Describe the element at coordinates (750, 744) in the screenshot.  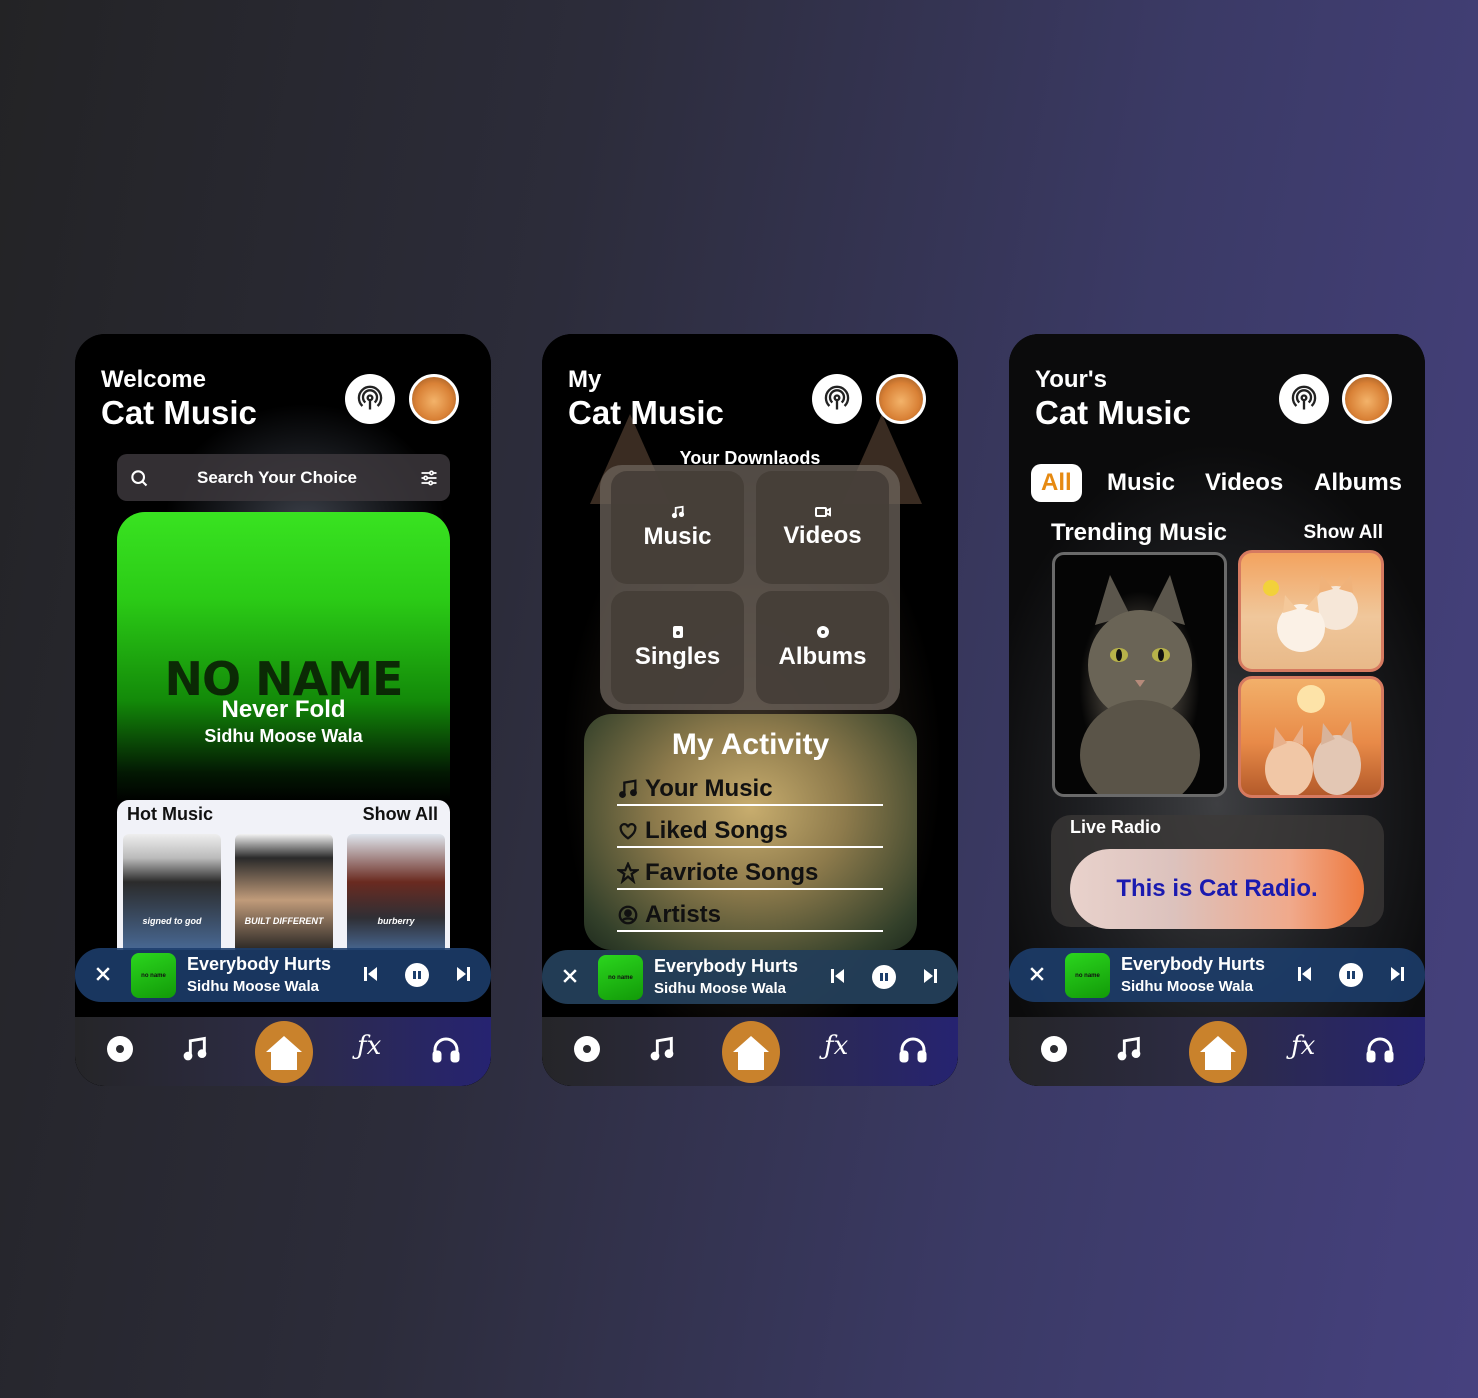
I see `activity-title: My Activity` at that location.